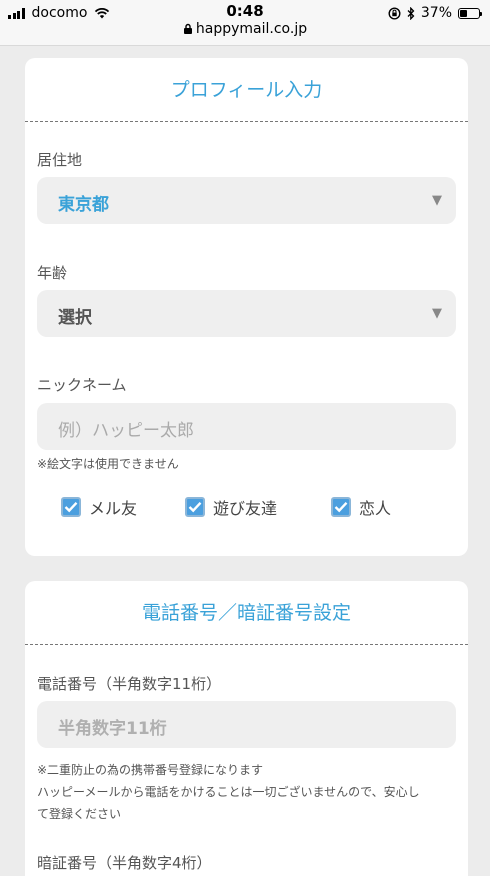 Image resolution: width=490 pixels, height=876 pixels. I want to click on nickname-label: ニックネーム, so click(82, 385).